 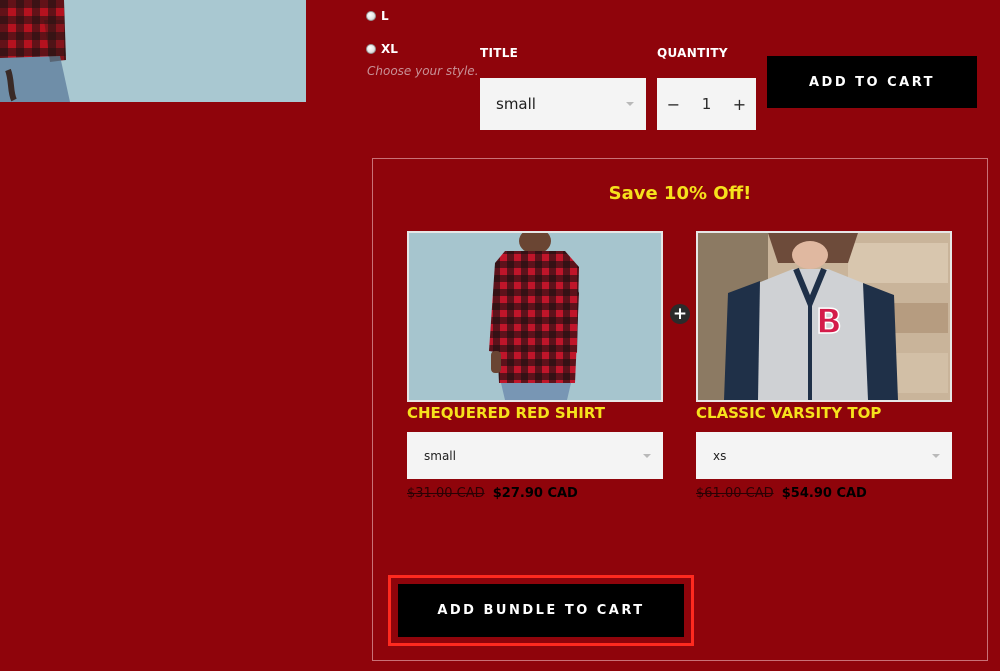 What do you see at coordinates (446, 493) in the screenshot?
I see `original-price: $31.00 CAD` at bounding box center [446, 493].